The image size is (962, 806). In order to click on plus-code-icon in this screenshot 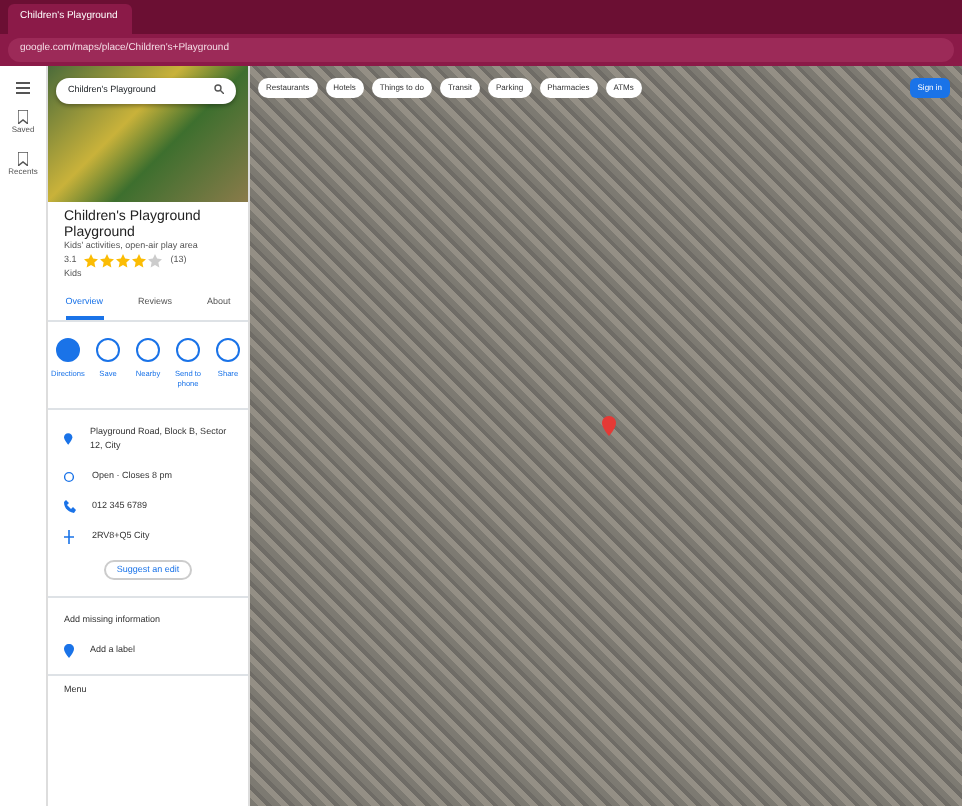, I will do `click(70, 536)`.